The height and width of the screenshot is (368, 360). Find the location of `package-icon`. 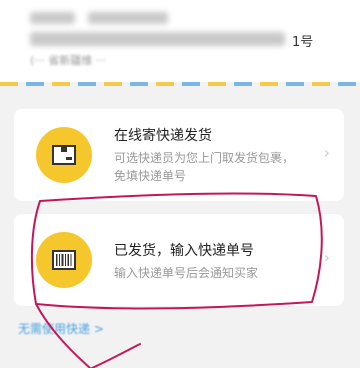

package-icon is located at coordinates (64, 155).